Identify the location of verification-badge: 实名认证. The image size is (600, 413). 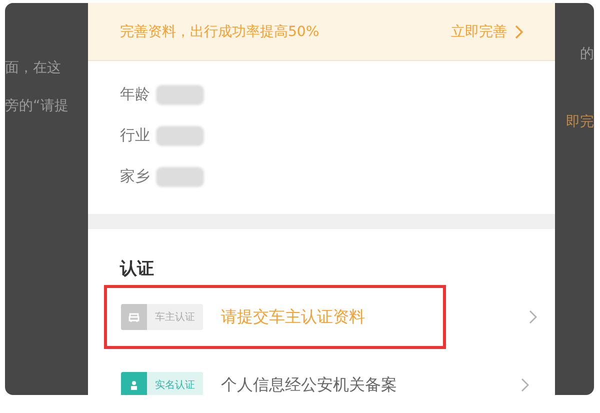
(162, 383).